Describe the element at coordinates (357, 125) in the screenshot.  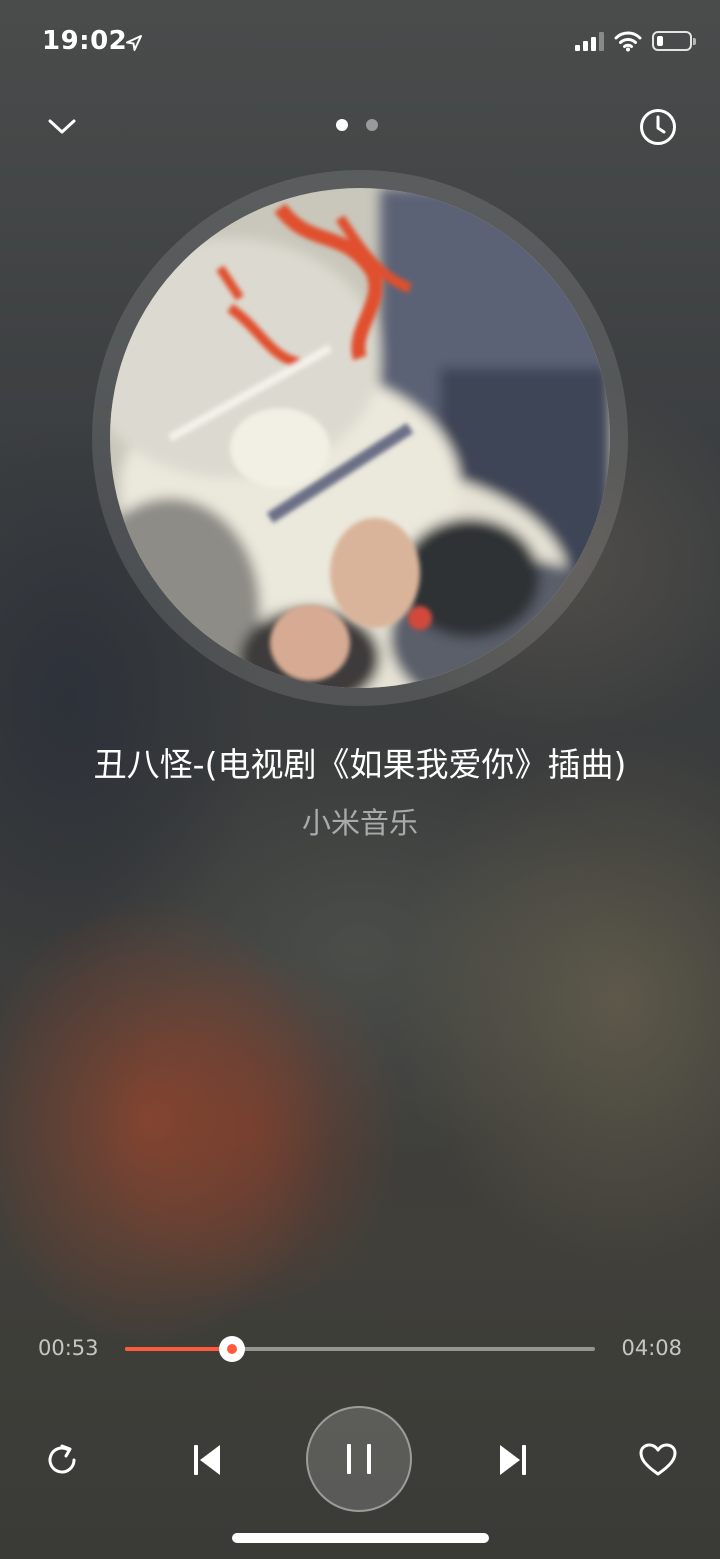
I see `page-indicator` at that location.